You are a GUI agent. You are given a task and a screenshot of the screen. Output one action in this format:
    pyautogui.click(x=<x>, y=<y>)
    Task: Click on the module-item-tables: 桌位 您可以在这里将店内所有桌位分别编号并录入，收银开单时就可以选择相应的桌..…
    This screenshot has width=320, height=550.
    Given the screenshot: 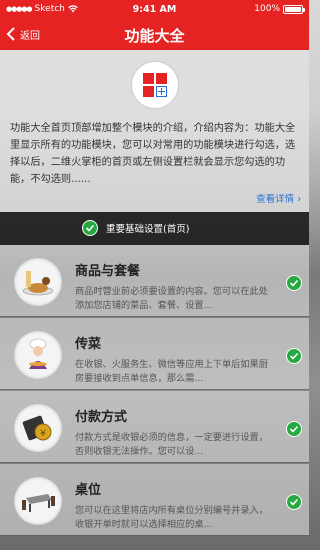 What is the action you would take?
    pyautogui.click(x=154, y=500)
    